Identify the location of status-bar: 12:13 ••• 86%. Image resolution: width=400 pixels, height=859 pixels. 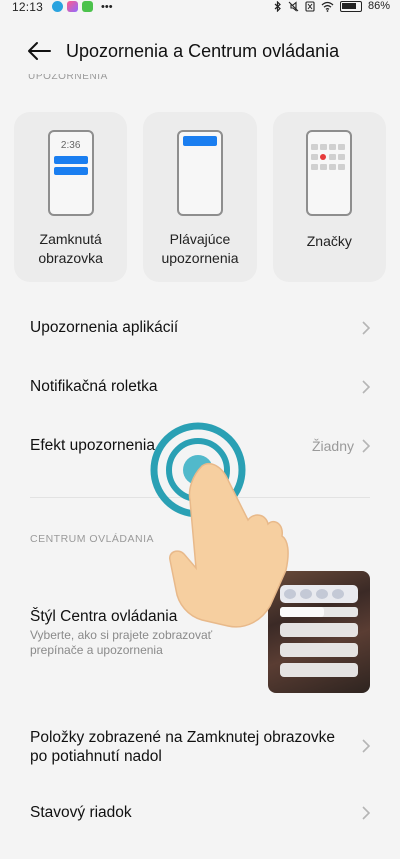
(200, 7).